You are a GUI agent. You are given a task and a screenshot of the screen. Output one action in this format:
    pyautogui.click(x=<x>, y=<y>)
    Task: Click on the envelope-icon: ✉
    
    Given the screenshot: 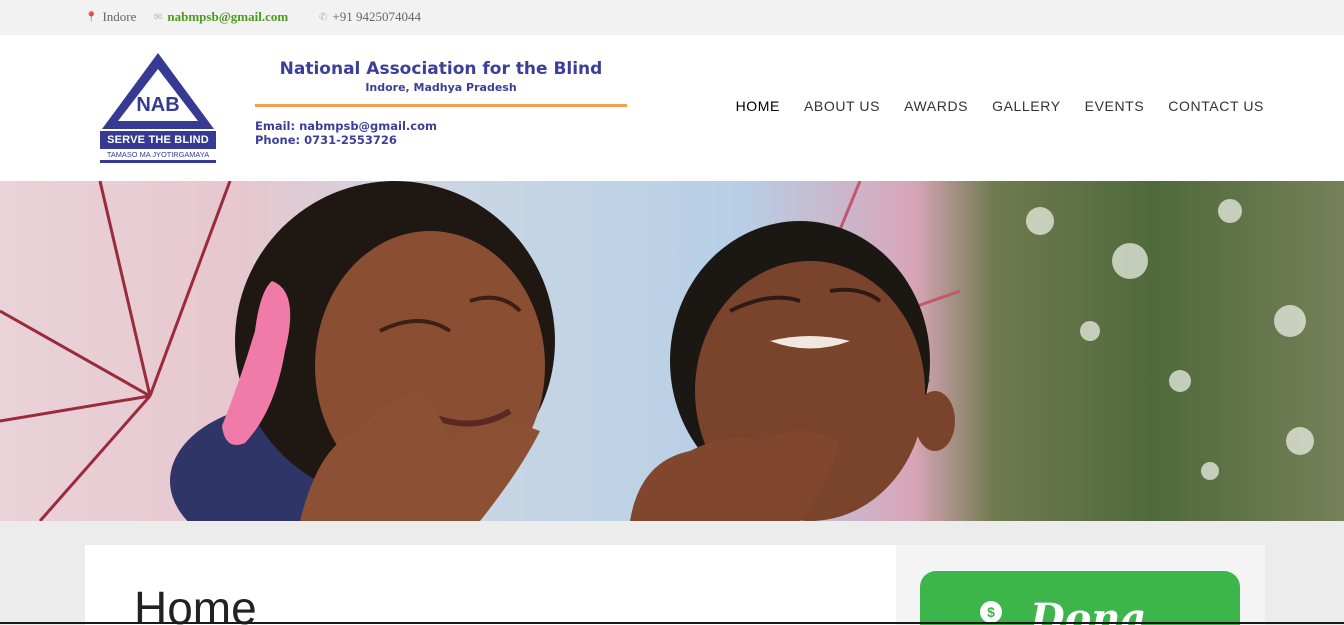 What is the action you would take?
    pyautogui.click(x=158, y=17)
    